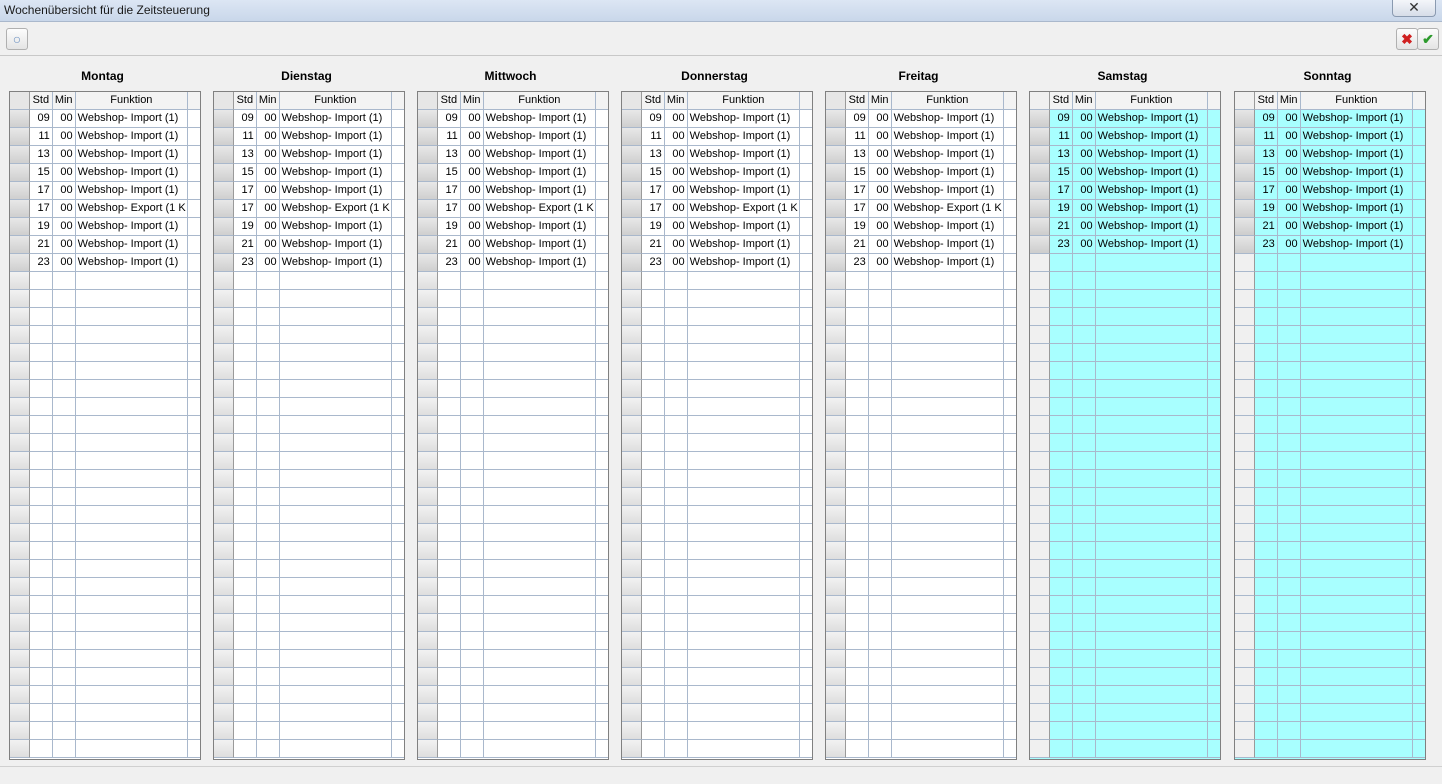 The width and height of the screenshot is (1442, 784). What do you see at coordinates (1357, 101) in the screenshot?
I see `column-header-funktion: Funktion` at bounding box center [1357, 101].